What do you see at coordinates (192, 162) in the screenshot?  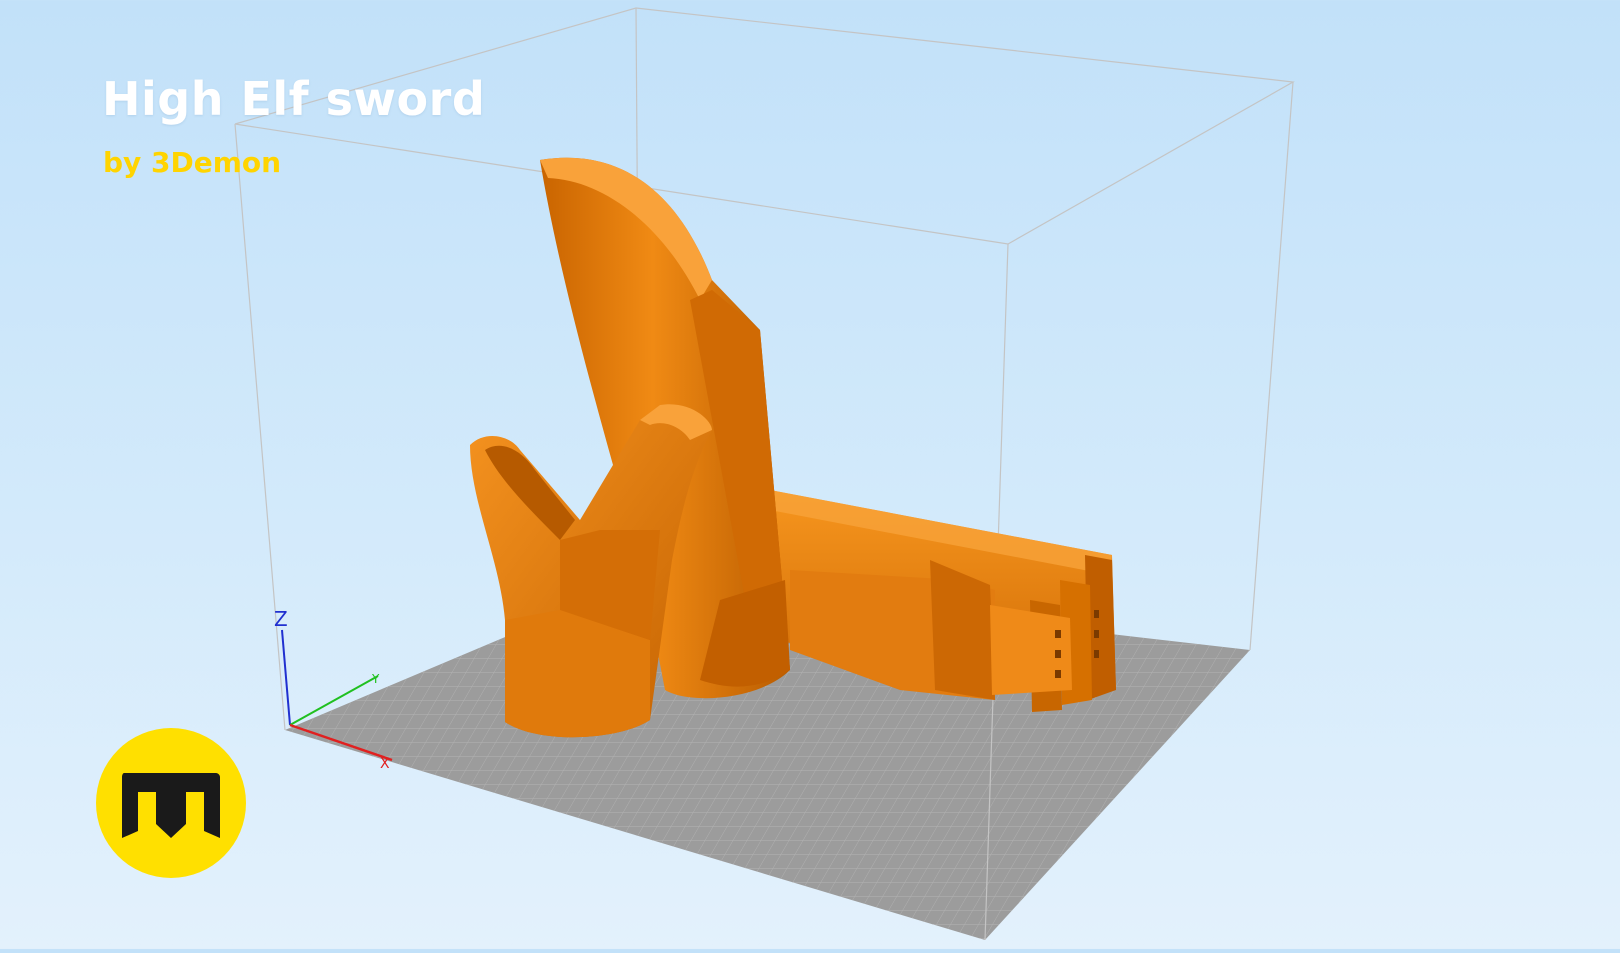 I see `model-author: by 3Demon` at bounding box center [192, 162].